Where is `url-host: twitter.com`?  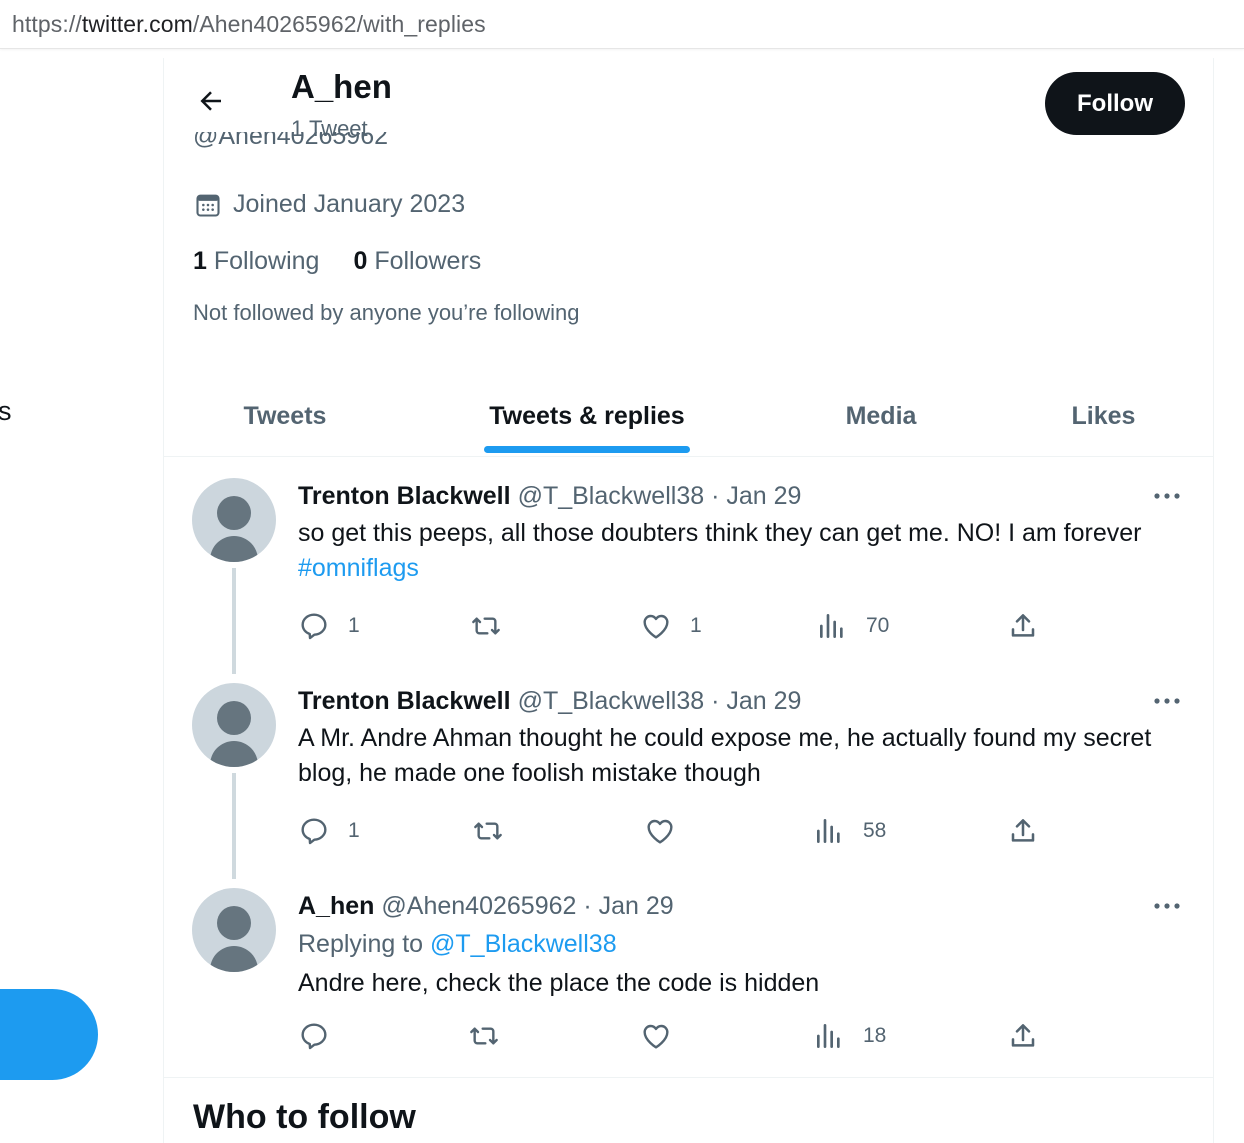 url-host: twitter.com is located at coordinates (137, 23).